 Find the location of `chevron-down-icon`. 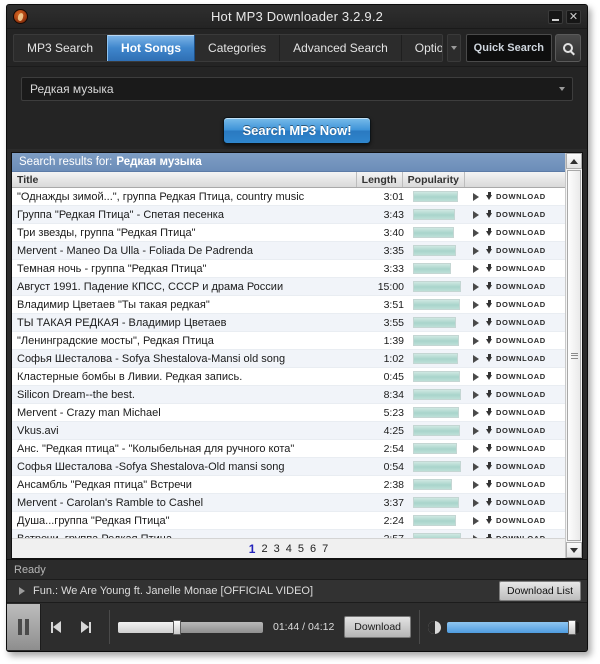

chevron-down-icon is located at coordinates (453, 47).